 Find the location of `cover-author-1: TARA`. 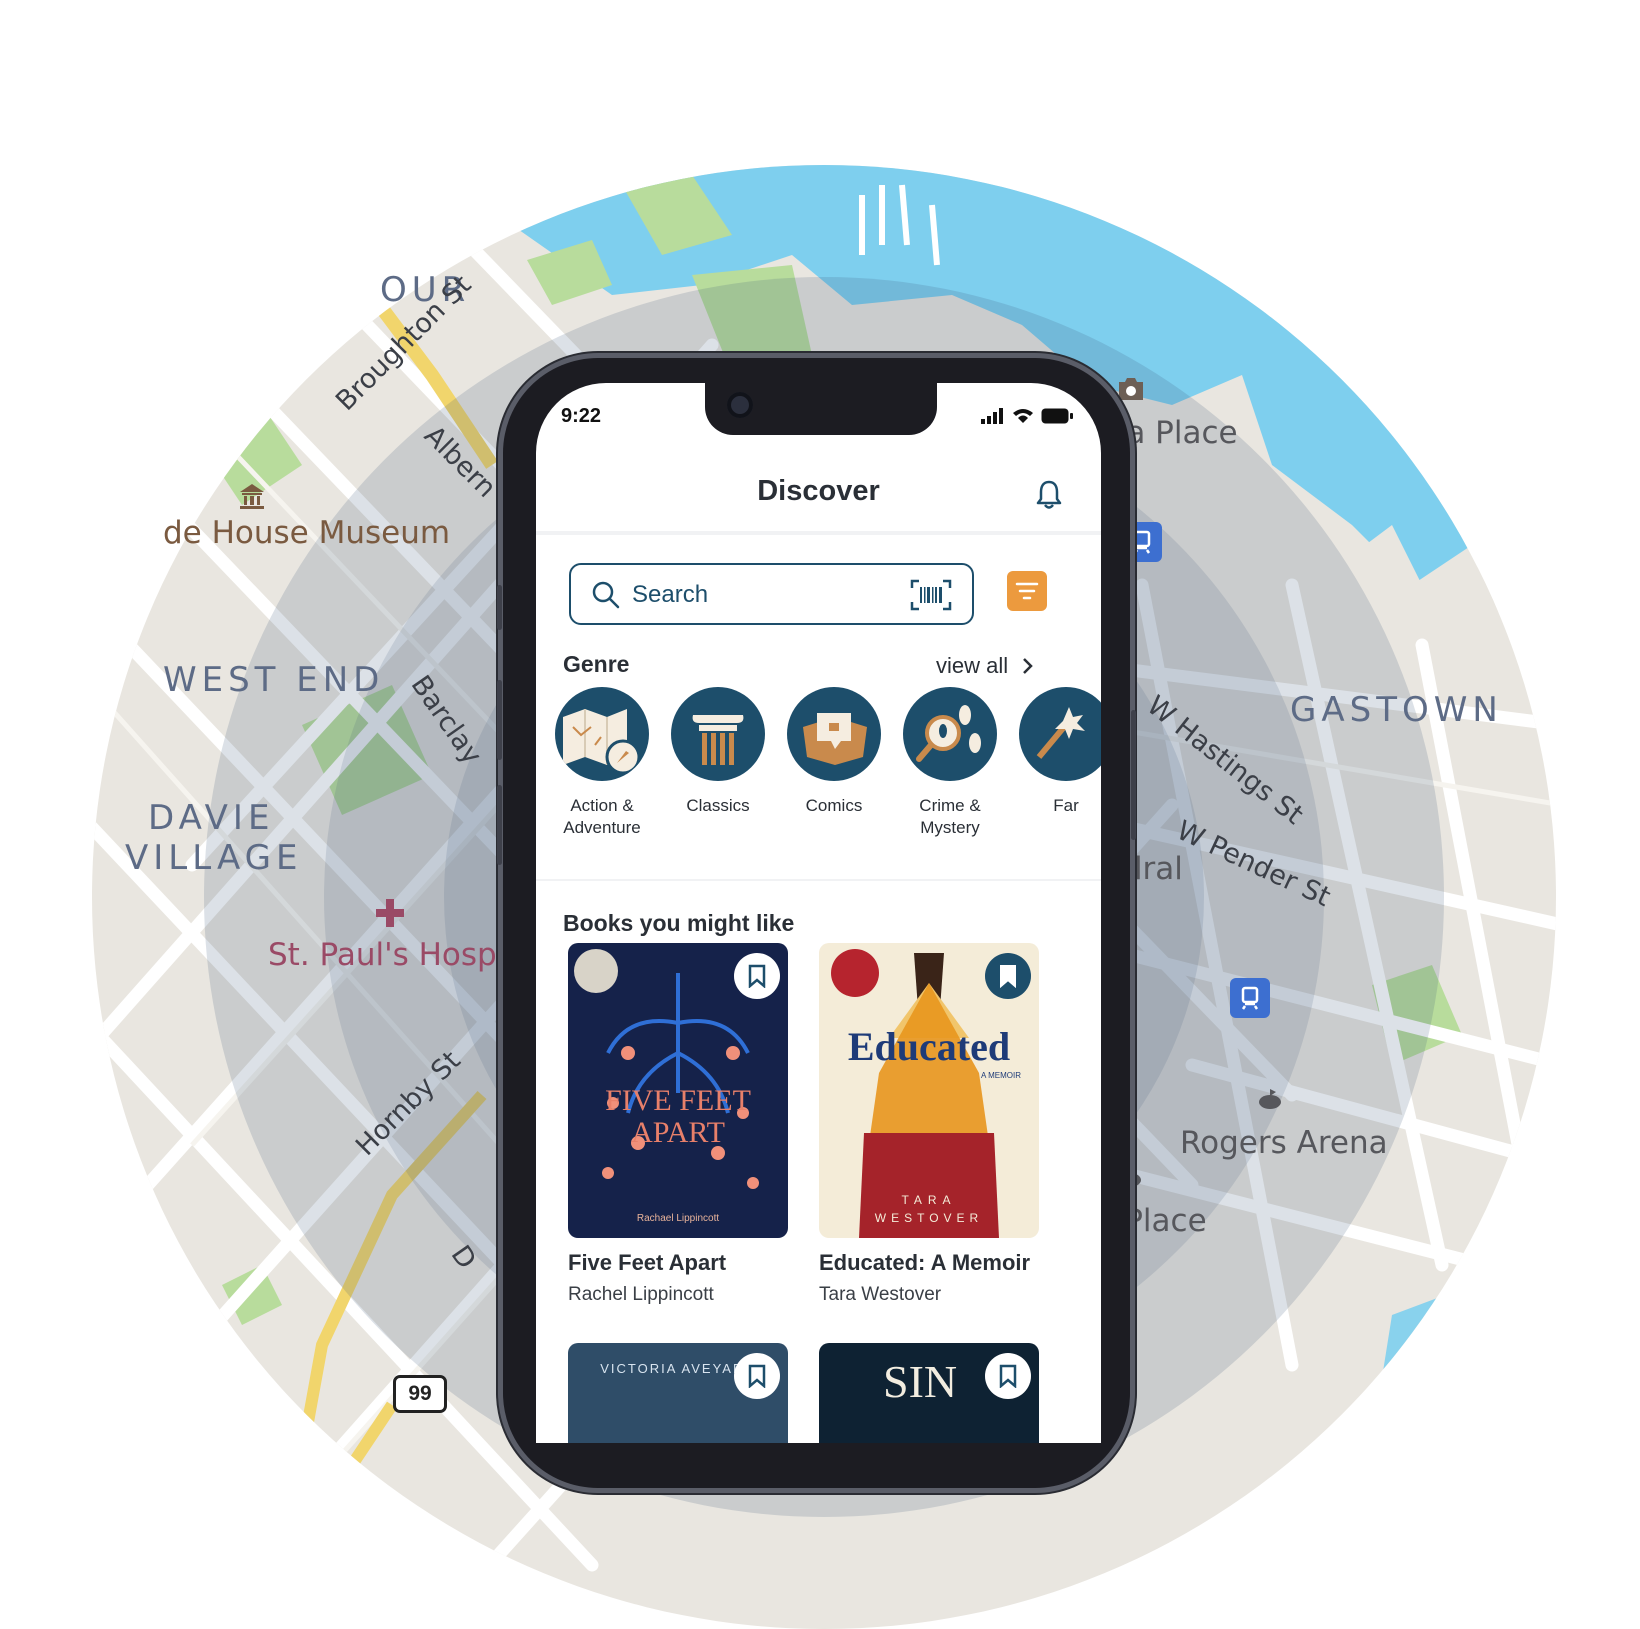

cover-author-1: TARA is located at coordinates (929, 1200).